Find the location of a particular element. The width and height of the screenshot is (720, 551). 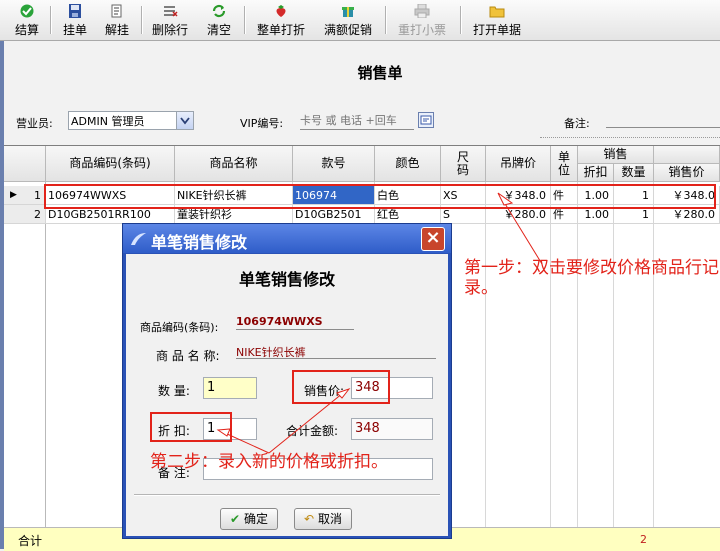

printer-icon is located at coordinates (422, 11).